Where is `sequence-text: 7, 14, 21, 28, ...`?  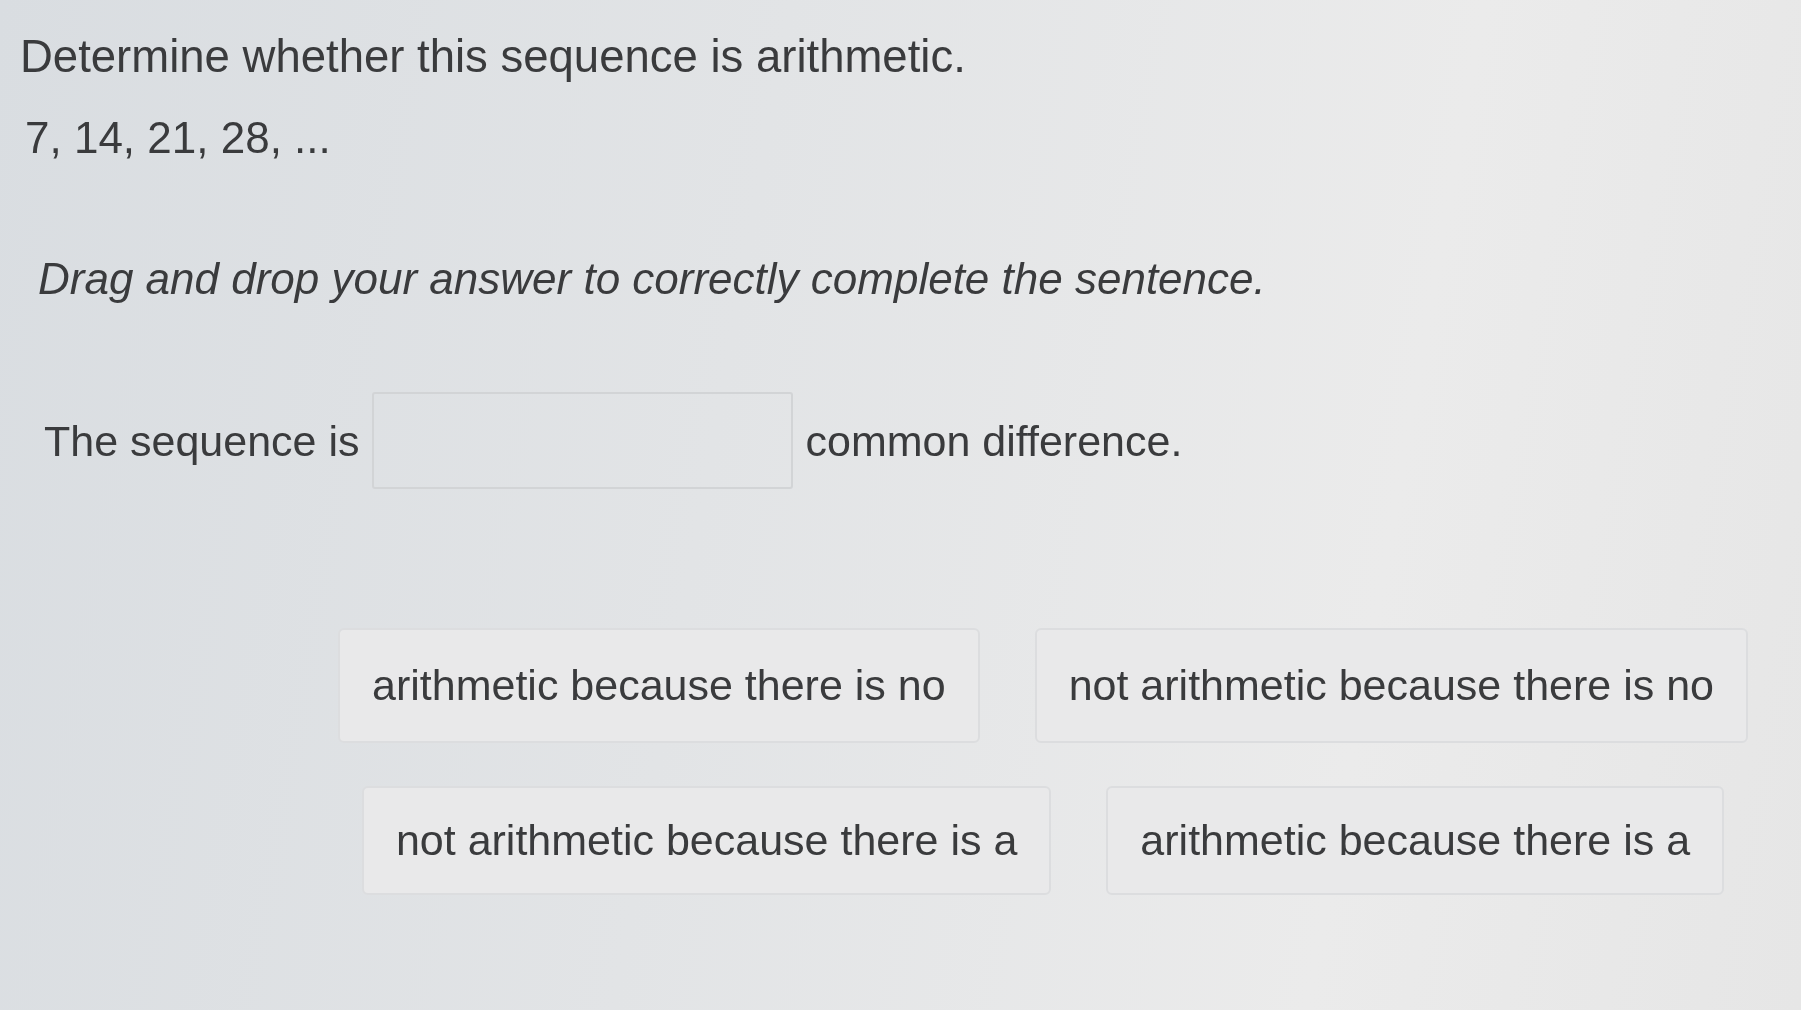 sequence-text: 7, 14, 21, 28, ... is located at coordinates (178, 138).